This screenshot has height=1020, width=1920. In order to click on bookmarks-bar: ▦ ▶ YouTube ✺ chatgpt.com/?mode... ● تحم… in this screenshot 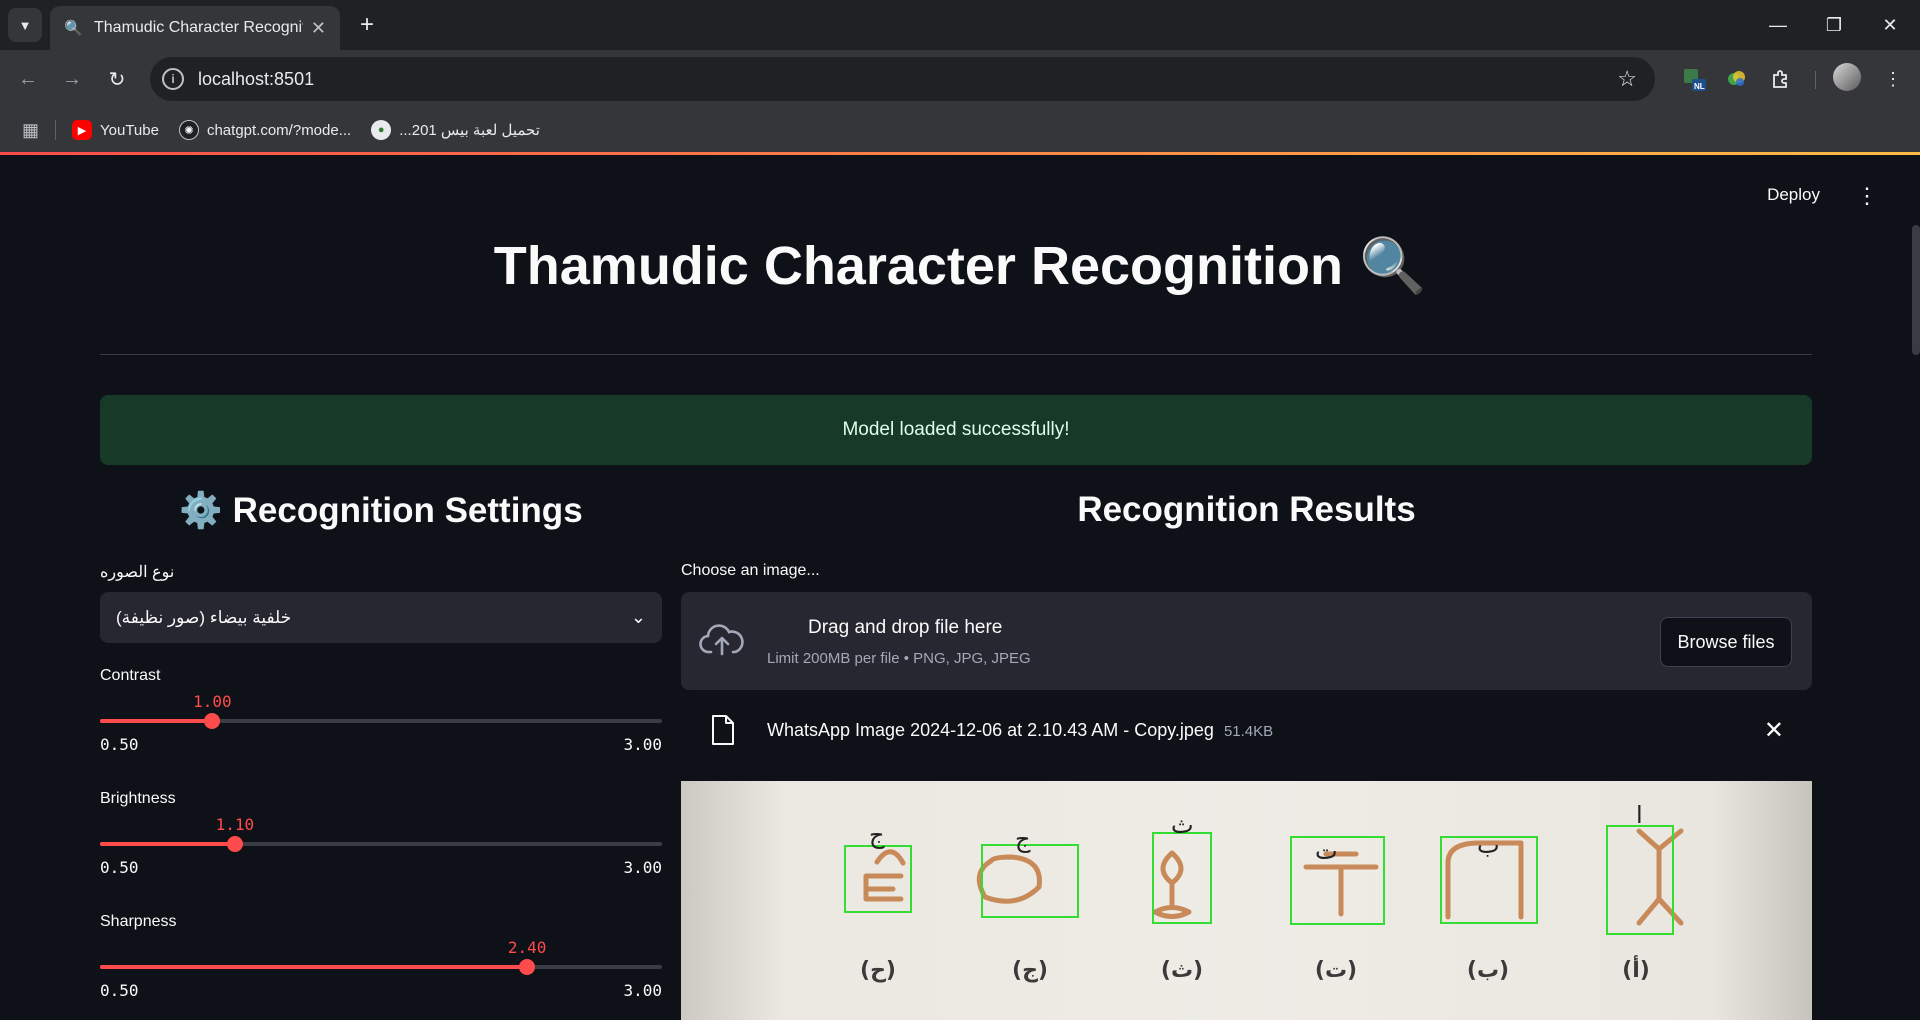, I will do `click(960, 130)`.